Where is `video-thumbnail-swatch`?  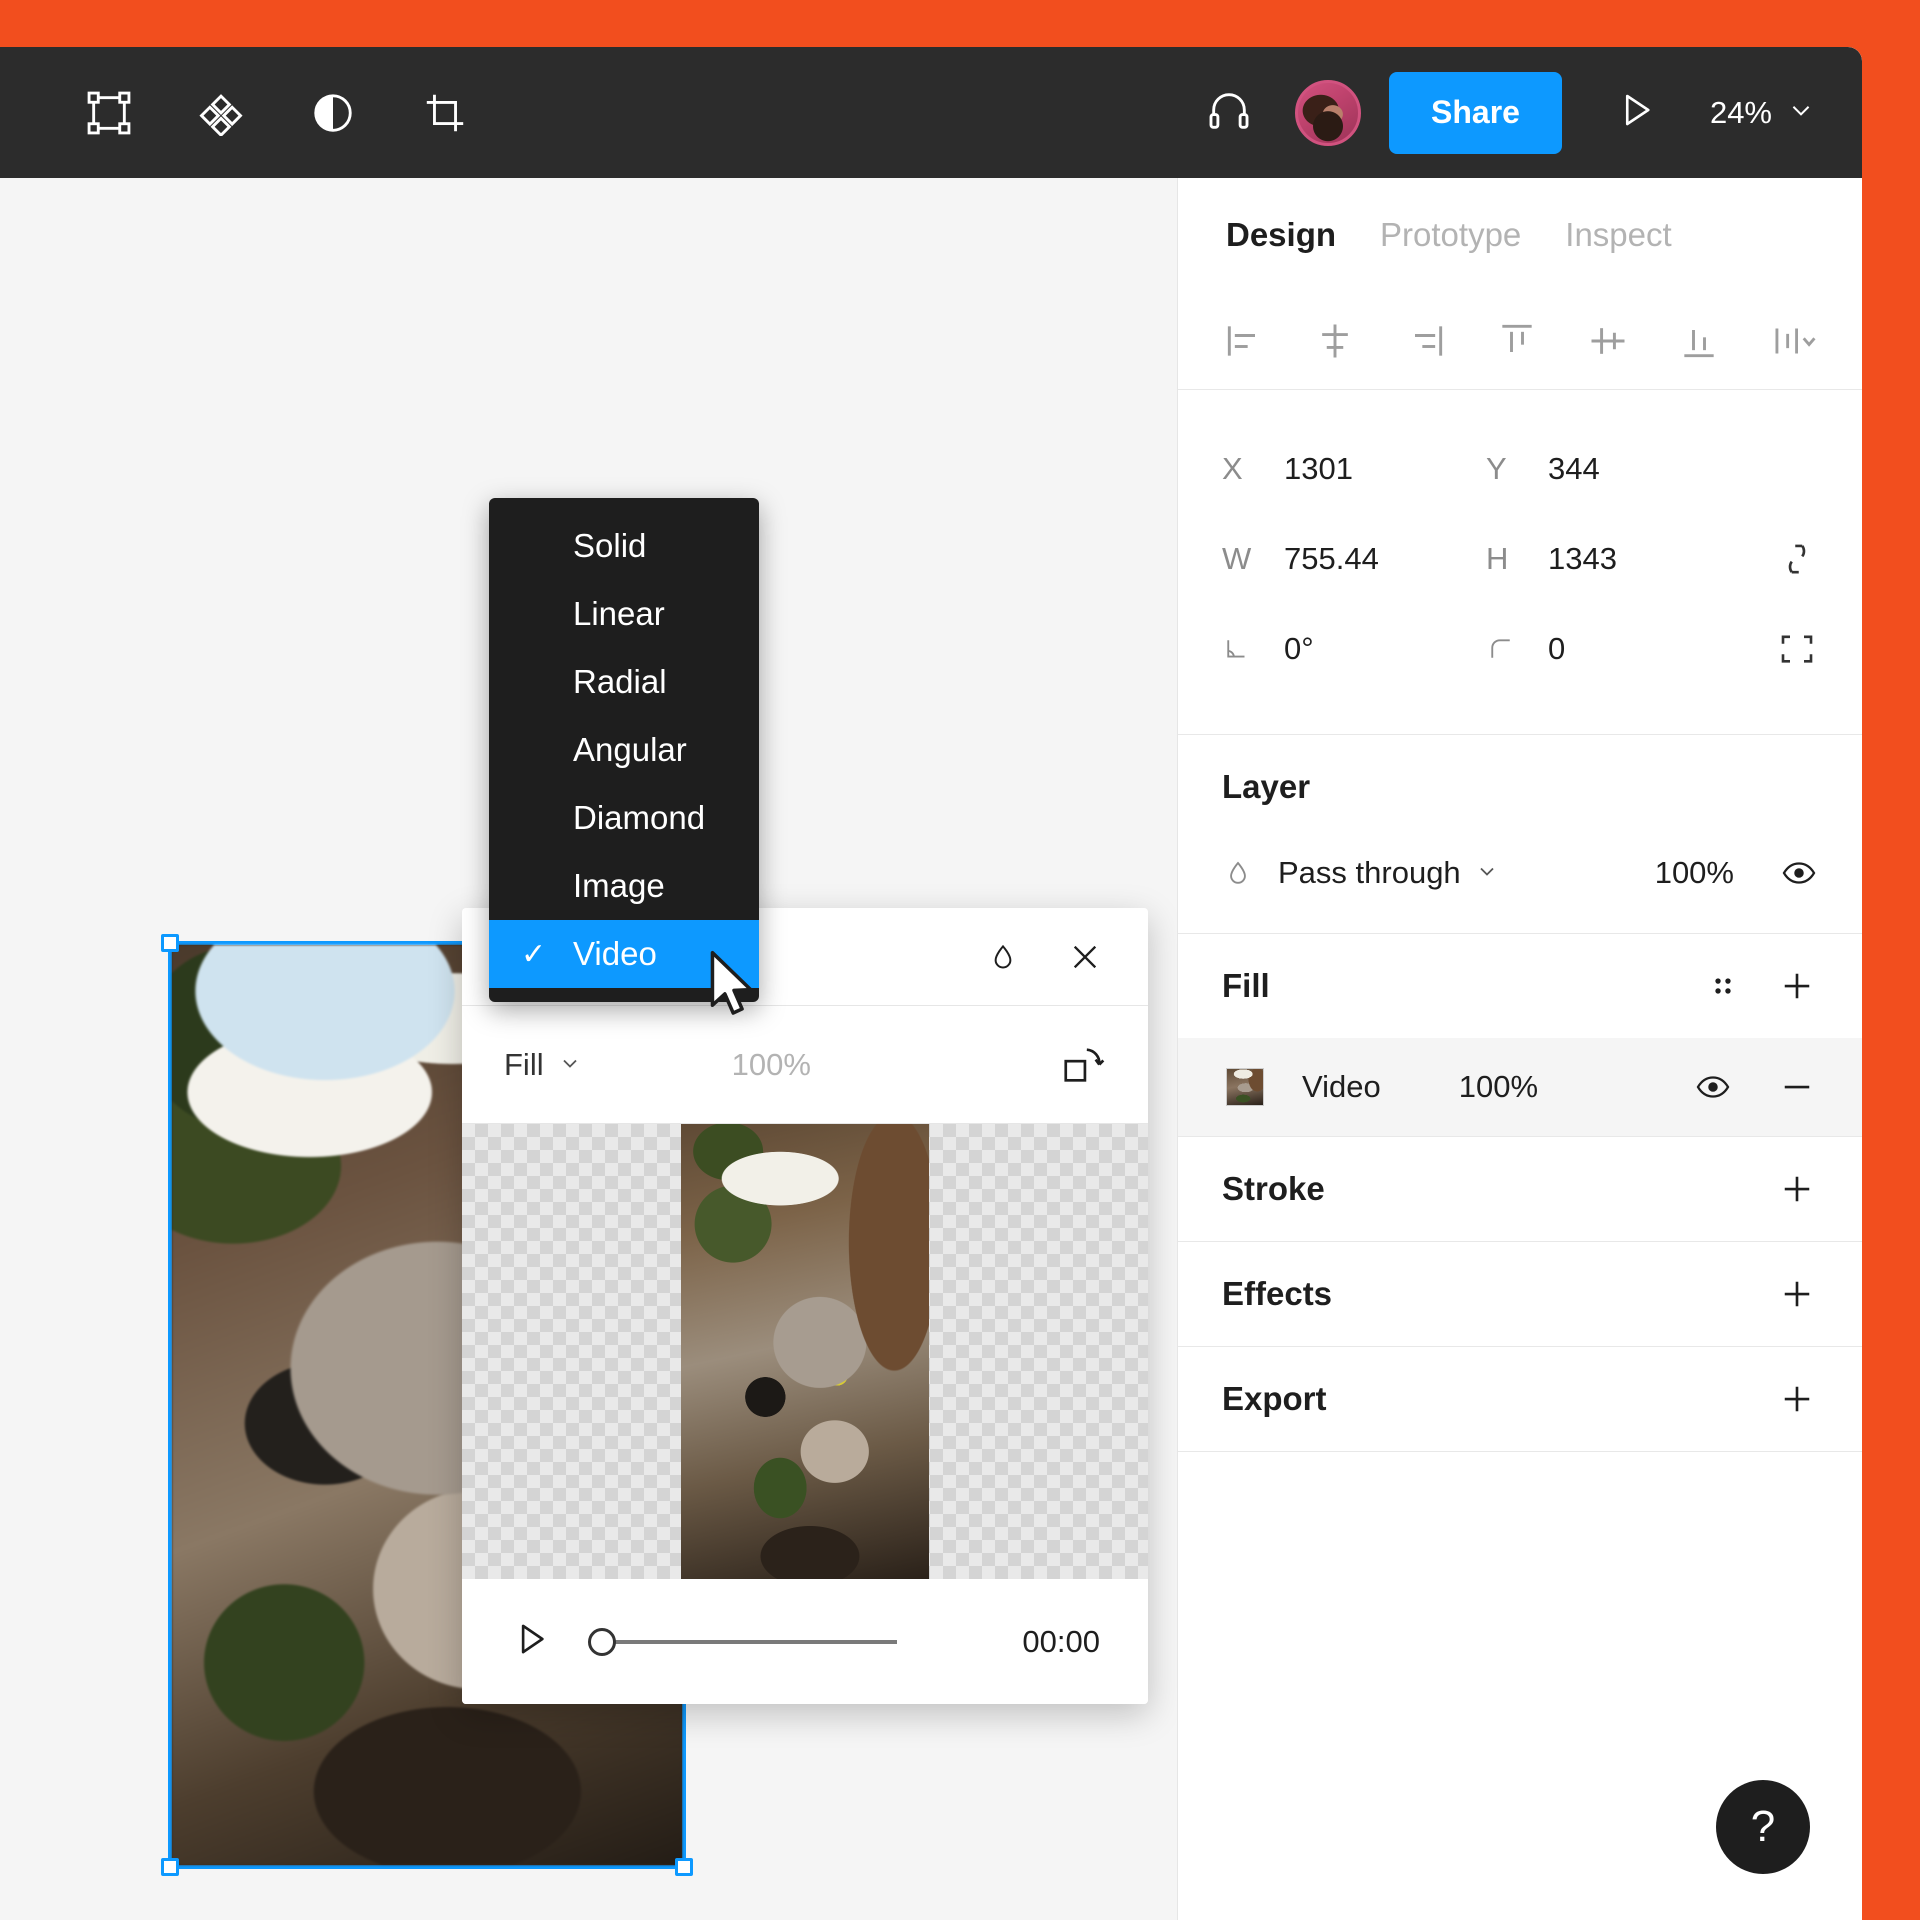
video-thumbnail-swatch is located at coordinates (1245, 1087).